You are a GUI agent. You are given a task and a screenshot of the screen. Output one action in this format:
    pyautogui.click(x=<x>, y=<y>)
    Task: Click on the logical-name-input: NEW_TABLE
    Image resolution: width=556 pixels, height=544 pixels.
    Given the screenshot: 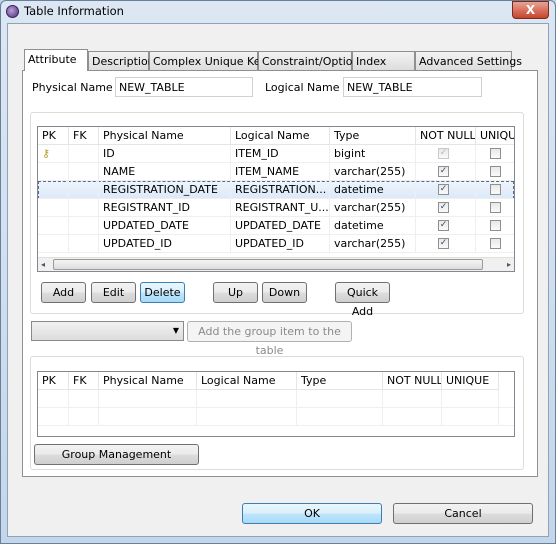 What is the action you would take?
    pyautogui.click(x=412, y=87)
    